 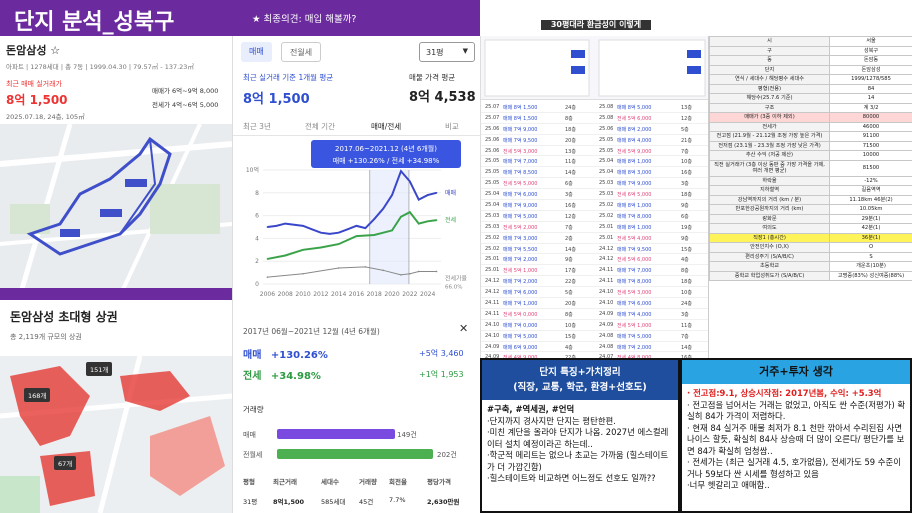 What do you see at coordinates (594, 282) in the screenshot?
I see `list-item: 24.12 매매 7억 2,000 22층 24.11 매매 7억 8,000 18층` at bounding box center [594, 282].